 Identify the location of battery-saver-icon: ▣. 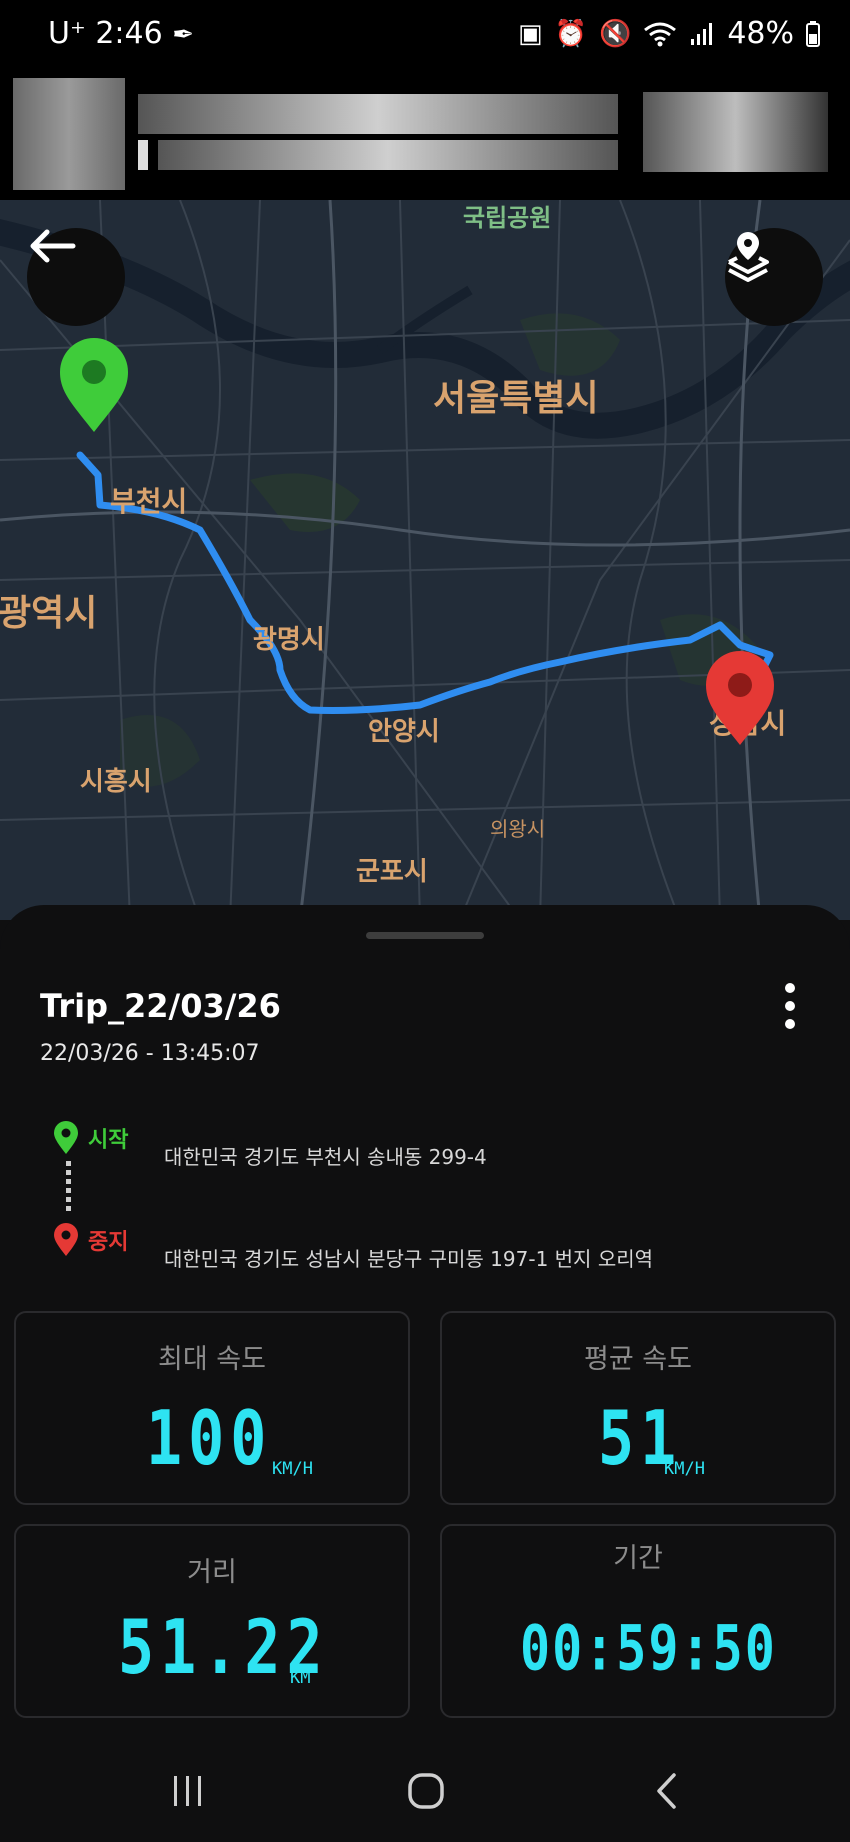
(530, 33).